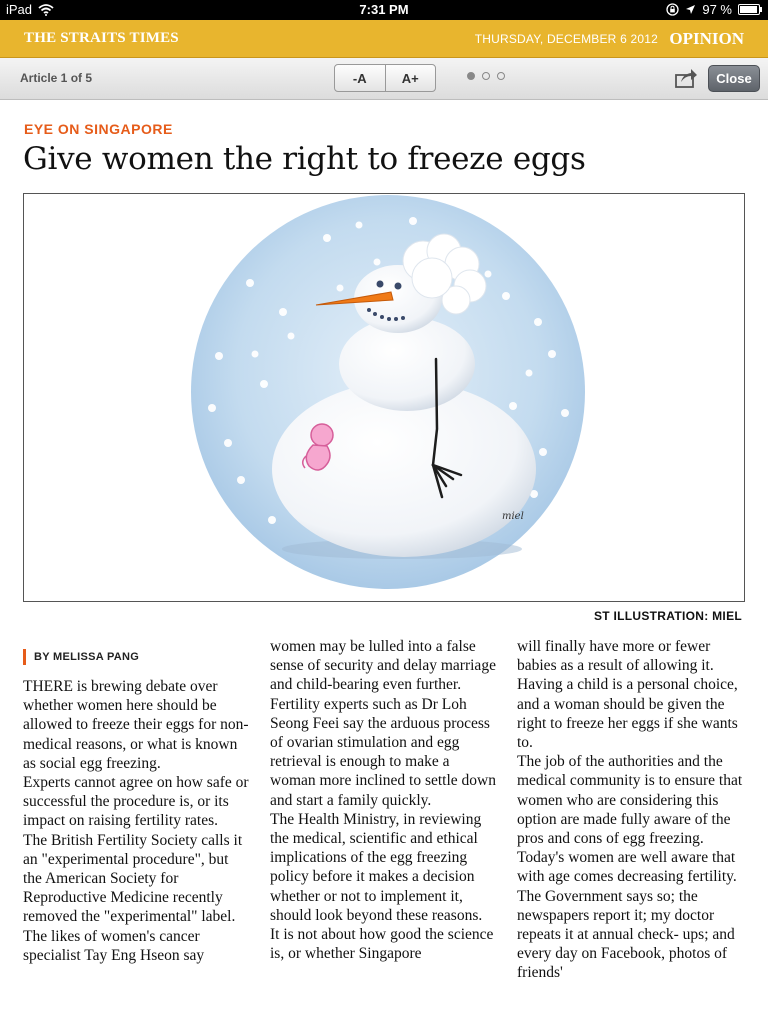  Describe the element at coordinates (691, 9) in the screenshot. I see `location-arrow-icon` at that location.